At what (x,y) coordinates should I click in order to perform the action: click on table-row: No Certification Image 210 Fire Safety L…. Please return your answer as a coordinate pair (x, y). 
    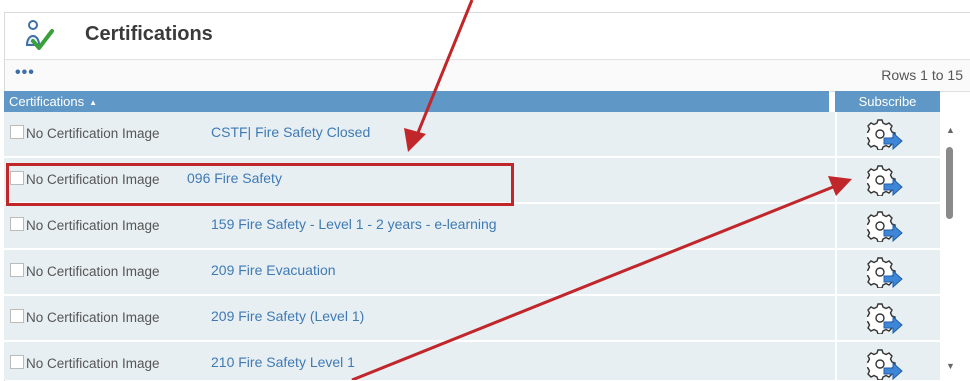
    Looking at the image, I should click on (472, 361).